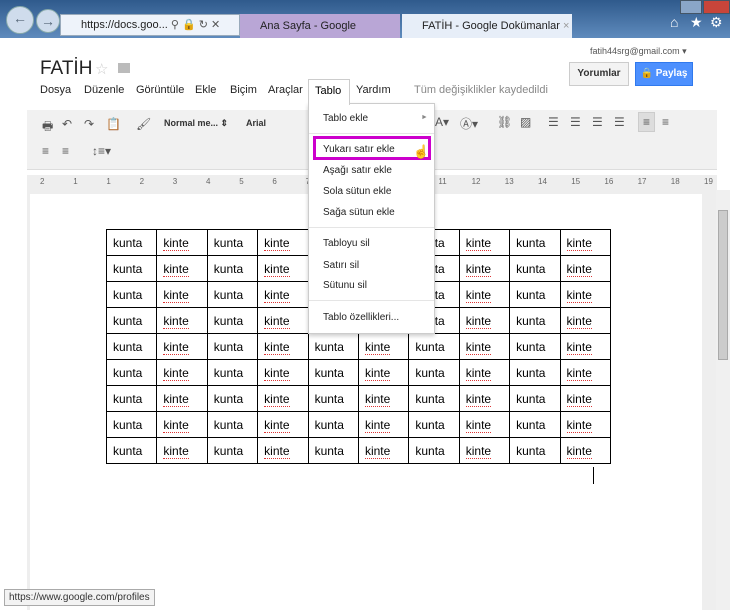  Describe the element at coordinates (599, 74) in the screenshot. I see `comments-button: Yorumlar` at that location.